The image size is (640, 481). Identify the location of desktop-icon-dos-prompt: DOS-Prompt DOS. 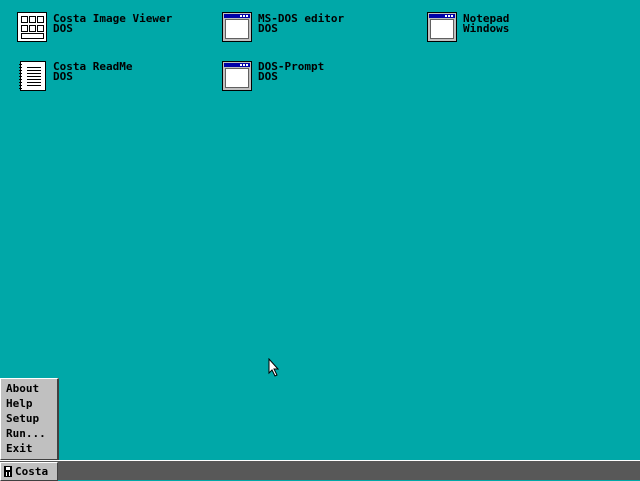
(287, 76).